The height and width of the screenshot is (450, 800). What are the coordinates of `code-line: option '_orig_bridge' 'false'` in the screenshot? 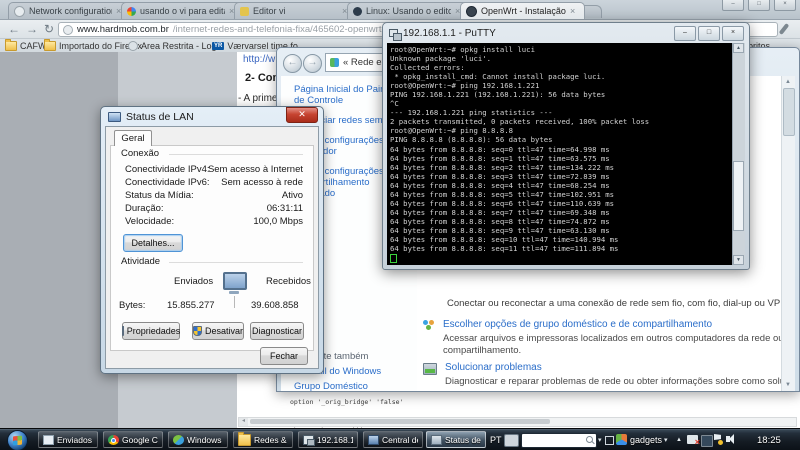 It's located at (347, 401).